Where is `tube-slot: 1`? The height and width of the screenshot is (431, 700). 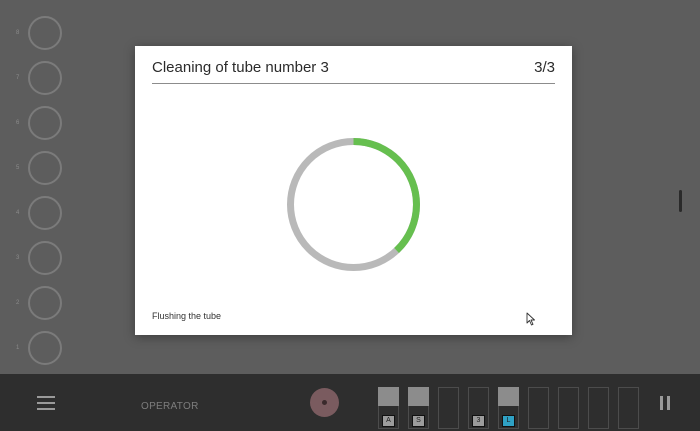 tube-slot: 1 is located at coordinates (40, 349).